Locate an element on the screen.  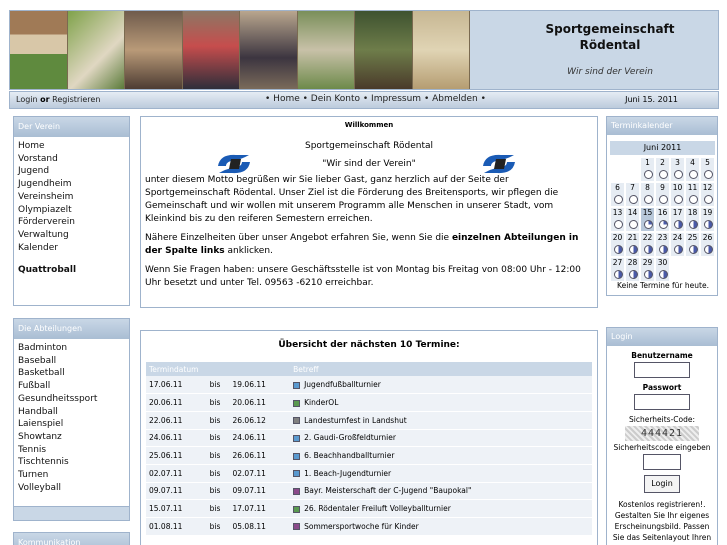
captcha-input is located at coordinates (662, 462).